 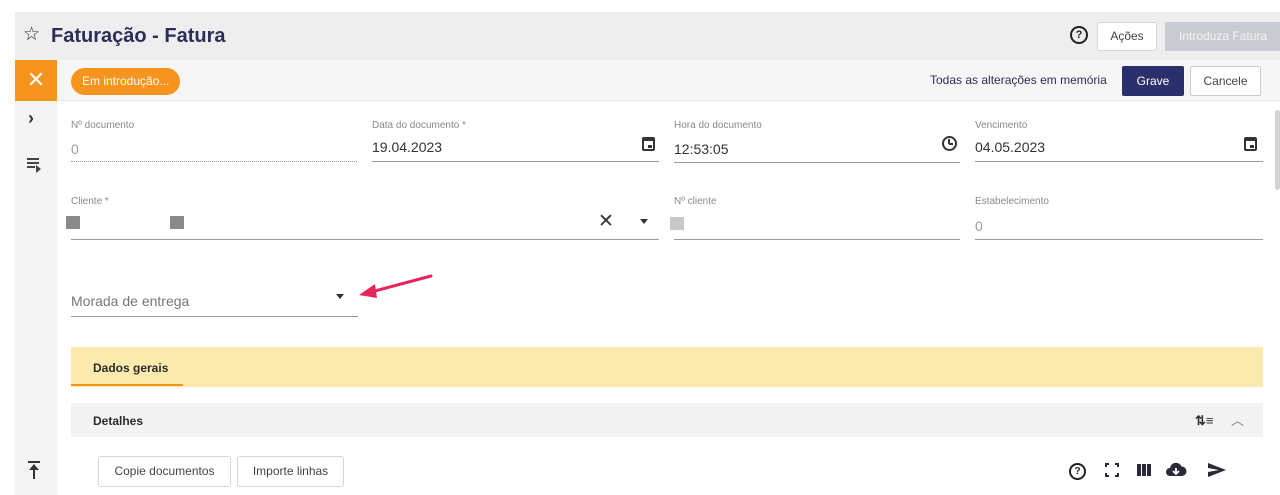 What do you see at coordinates (1153, 81) in the screenshot?
I see `save-button: Grave` at bounding box center [1153, 81].